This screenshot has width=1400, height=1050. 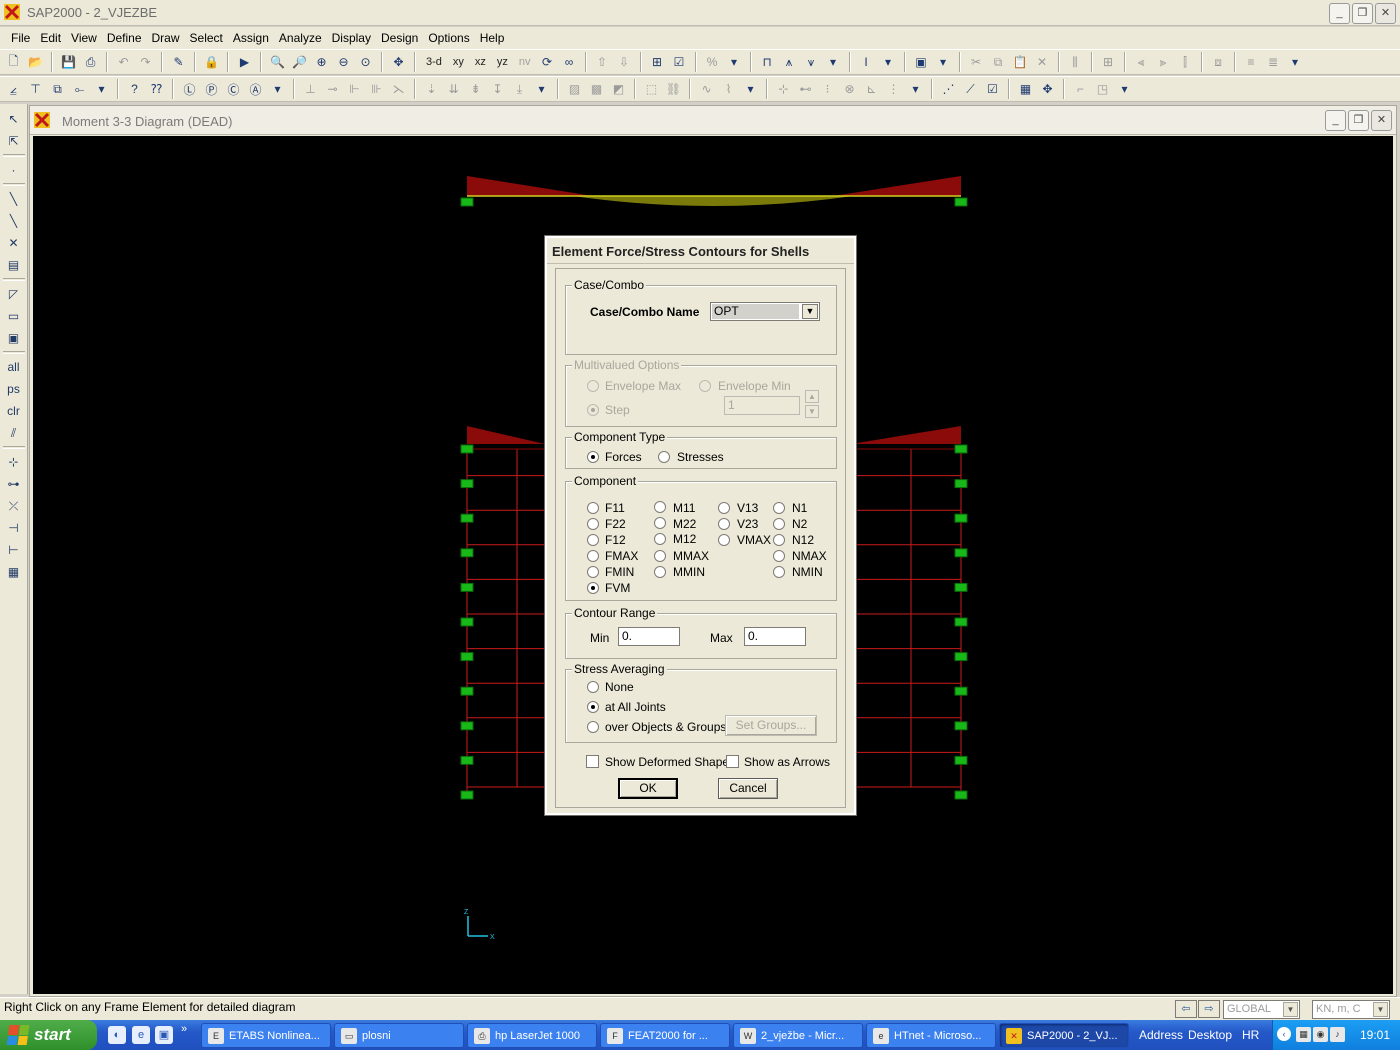 I want to click on restore-button: ❐, so click(x=1362, y=13).